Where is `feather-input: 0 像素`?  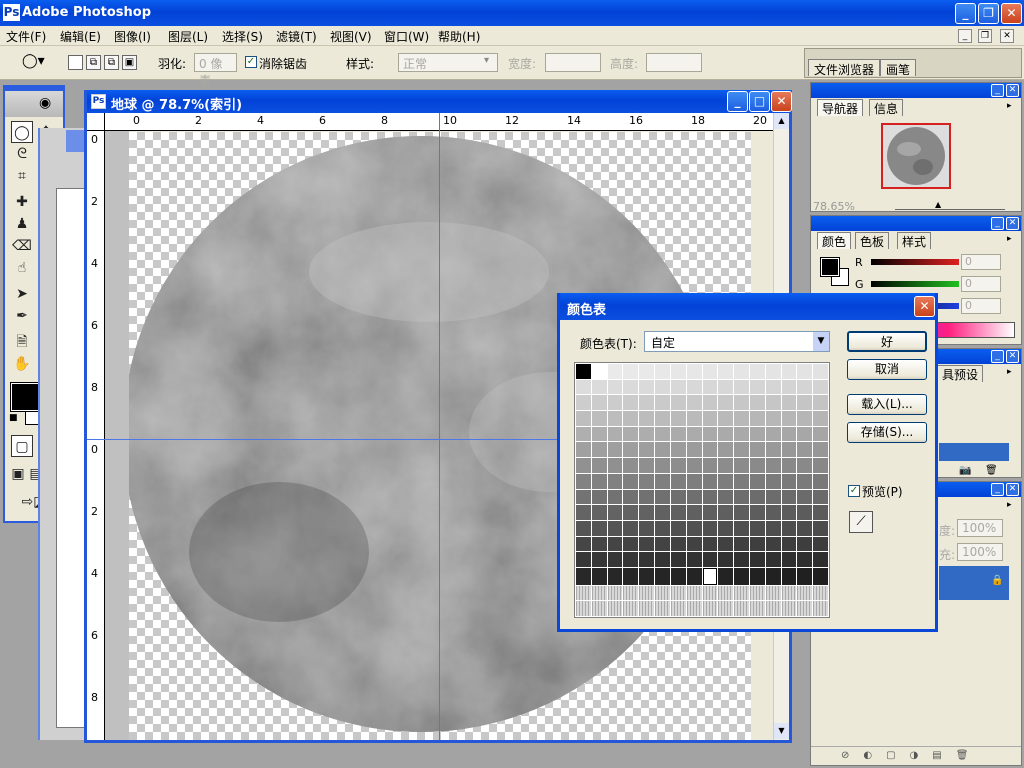 feather-input: 0 像素 is located at coordinates (215, 70).